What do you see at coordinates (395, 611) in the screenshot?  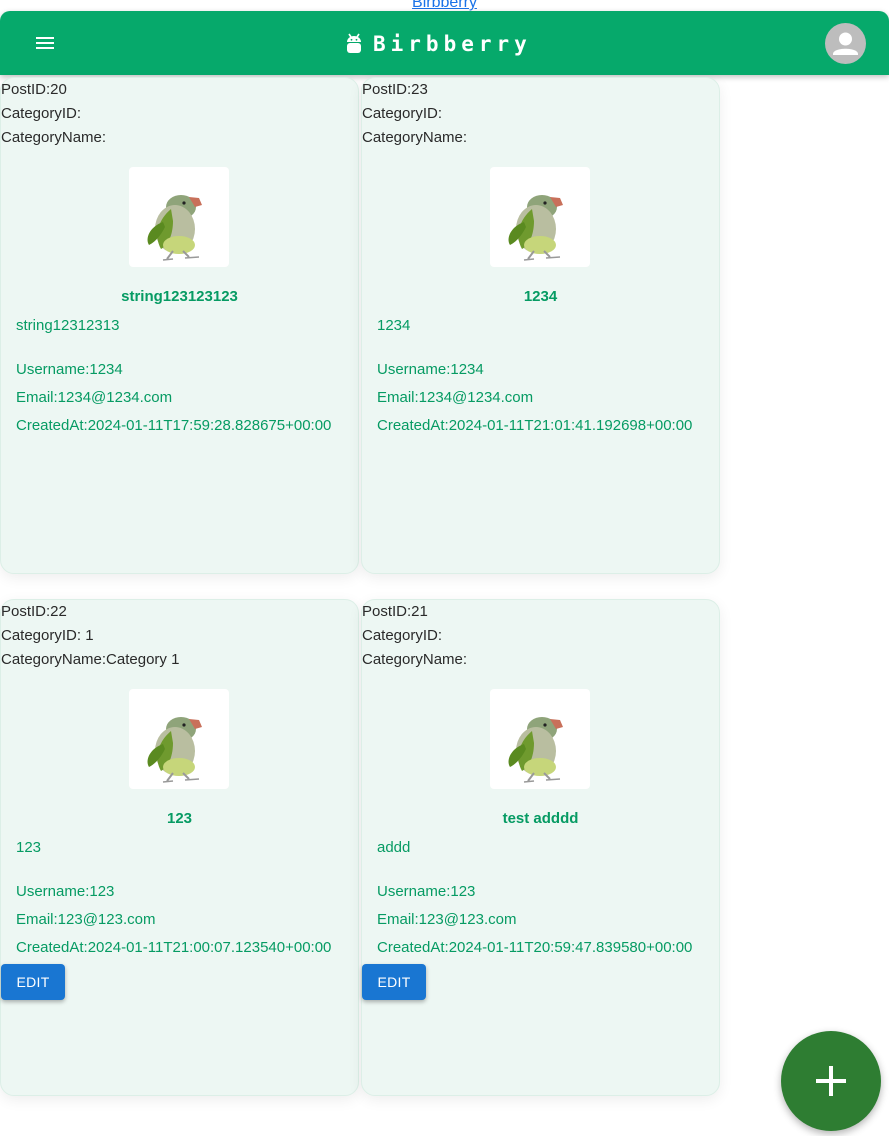 I see `post-id: PostID:21` at bounding box center [395, 611].